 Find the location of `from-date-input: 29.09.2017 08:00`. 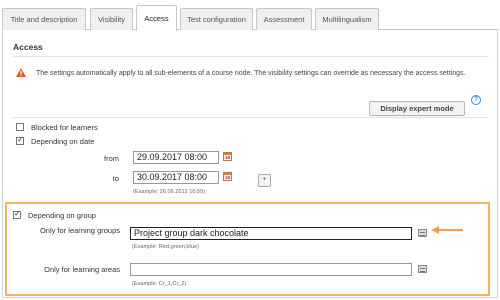

from-date-input: 29.09.2017 08:00 is located at coordinates (176, 157).